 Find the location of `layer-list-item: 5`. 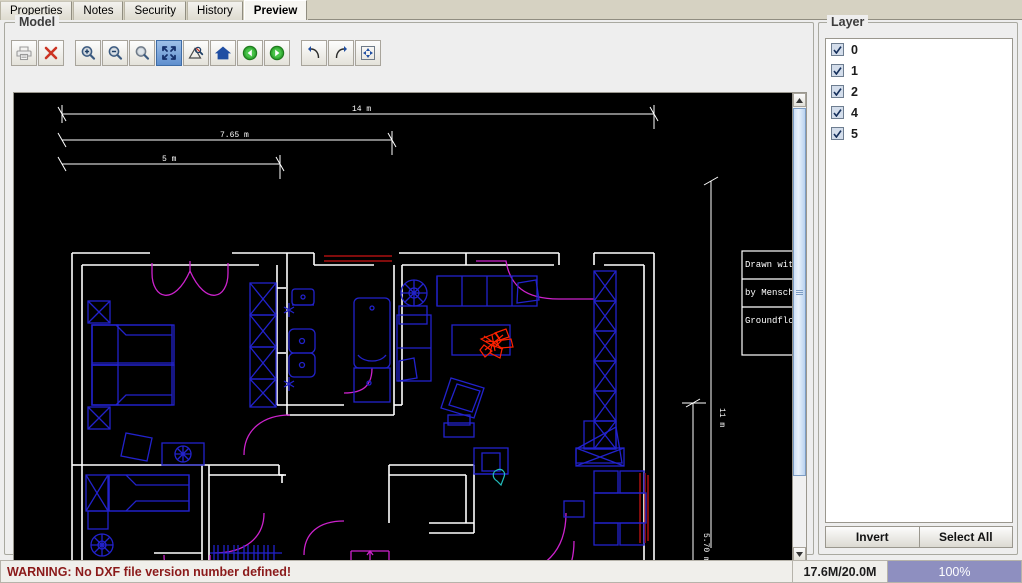

layer-list-item: 5 is located at coordinates (919, 133).